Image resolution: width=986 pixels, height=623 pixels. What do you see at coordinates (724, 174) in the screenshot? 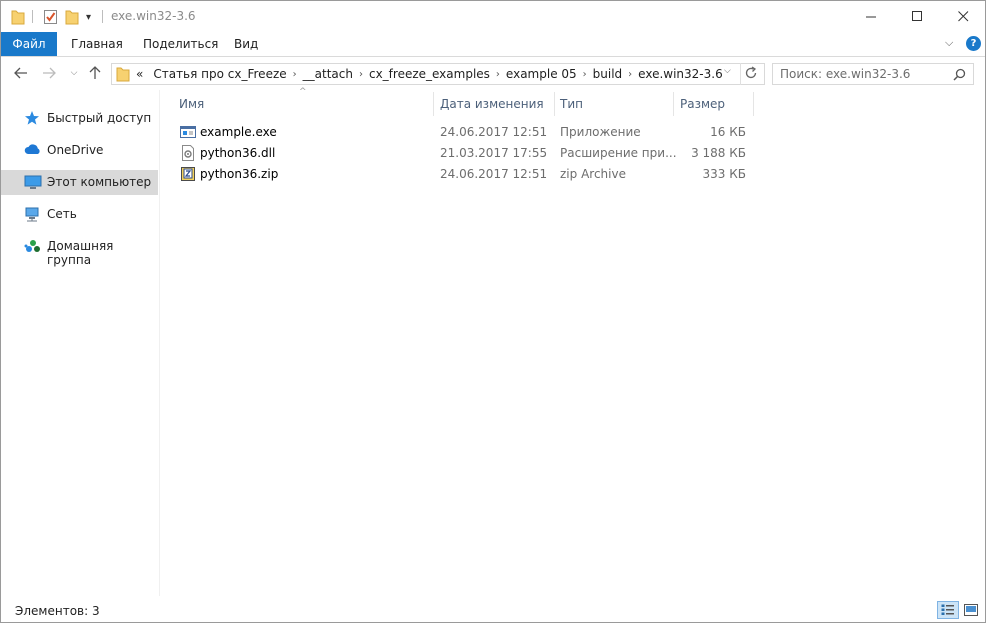
I see `file-size: 333 КБ` at bounding box center [724, 174].